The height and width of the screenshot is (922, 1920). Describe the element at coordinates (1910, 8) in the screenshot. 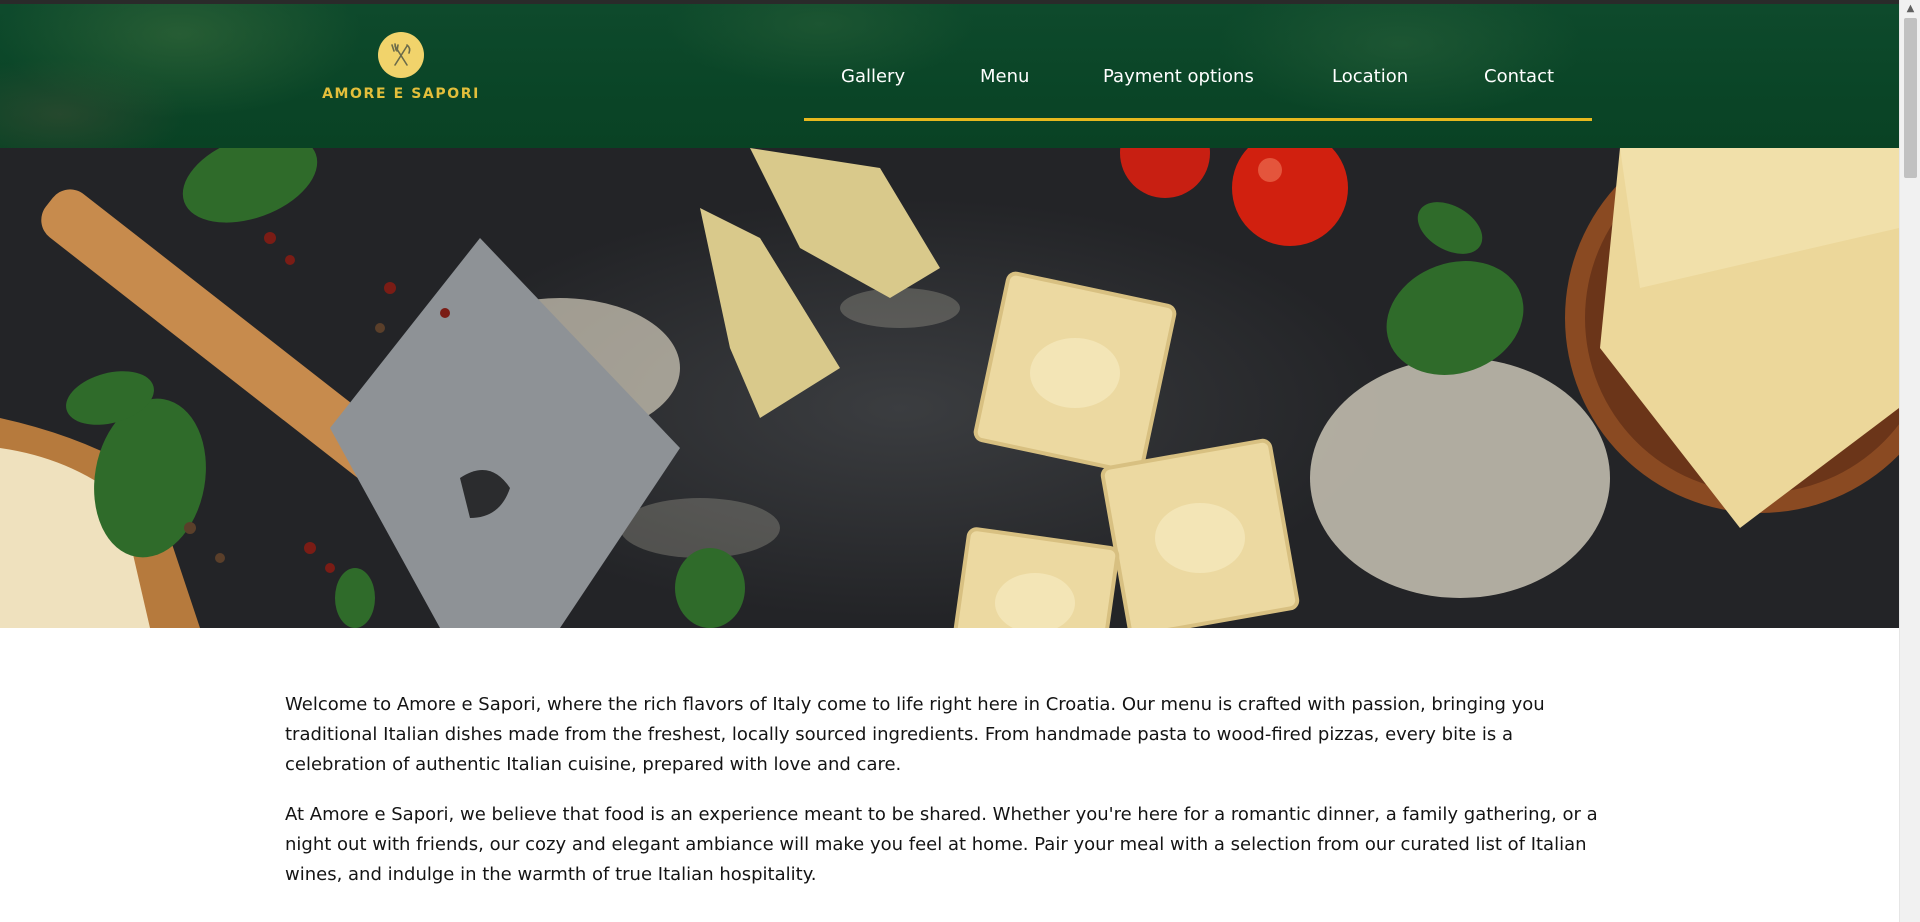

I see `chevron-up-icon: ▲` at that location.